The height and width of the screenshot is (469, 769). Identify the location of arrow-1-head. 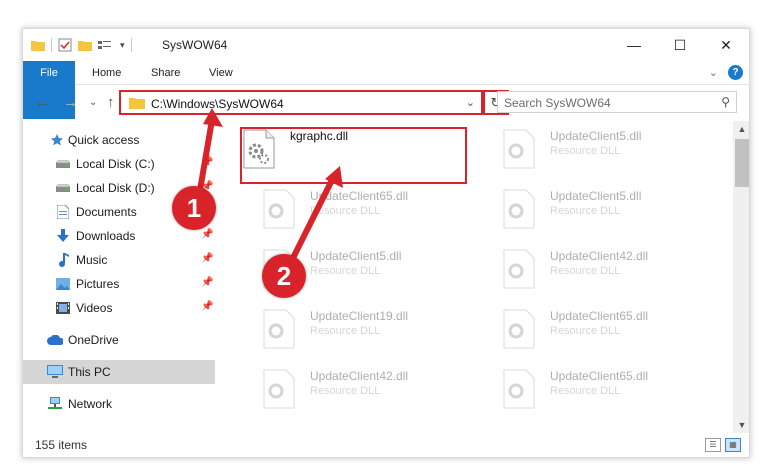
(213, 117).